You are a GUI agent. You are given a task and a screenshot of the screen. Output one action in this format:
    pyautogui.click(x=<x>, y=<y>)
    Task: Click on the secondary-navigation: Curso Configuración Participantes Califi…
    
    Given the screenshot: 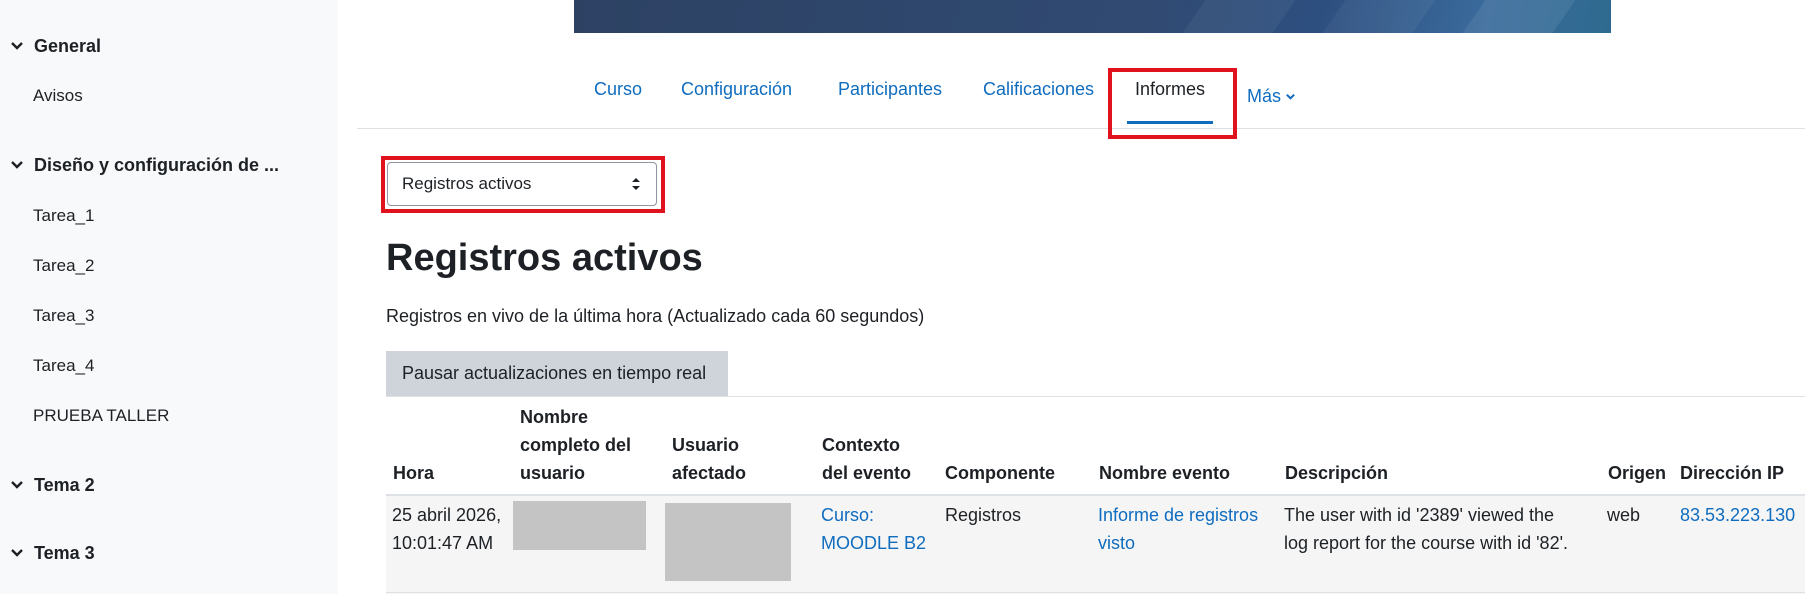 What is the action you would take?
    pyautogui.click(x=1081, y=98)
    